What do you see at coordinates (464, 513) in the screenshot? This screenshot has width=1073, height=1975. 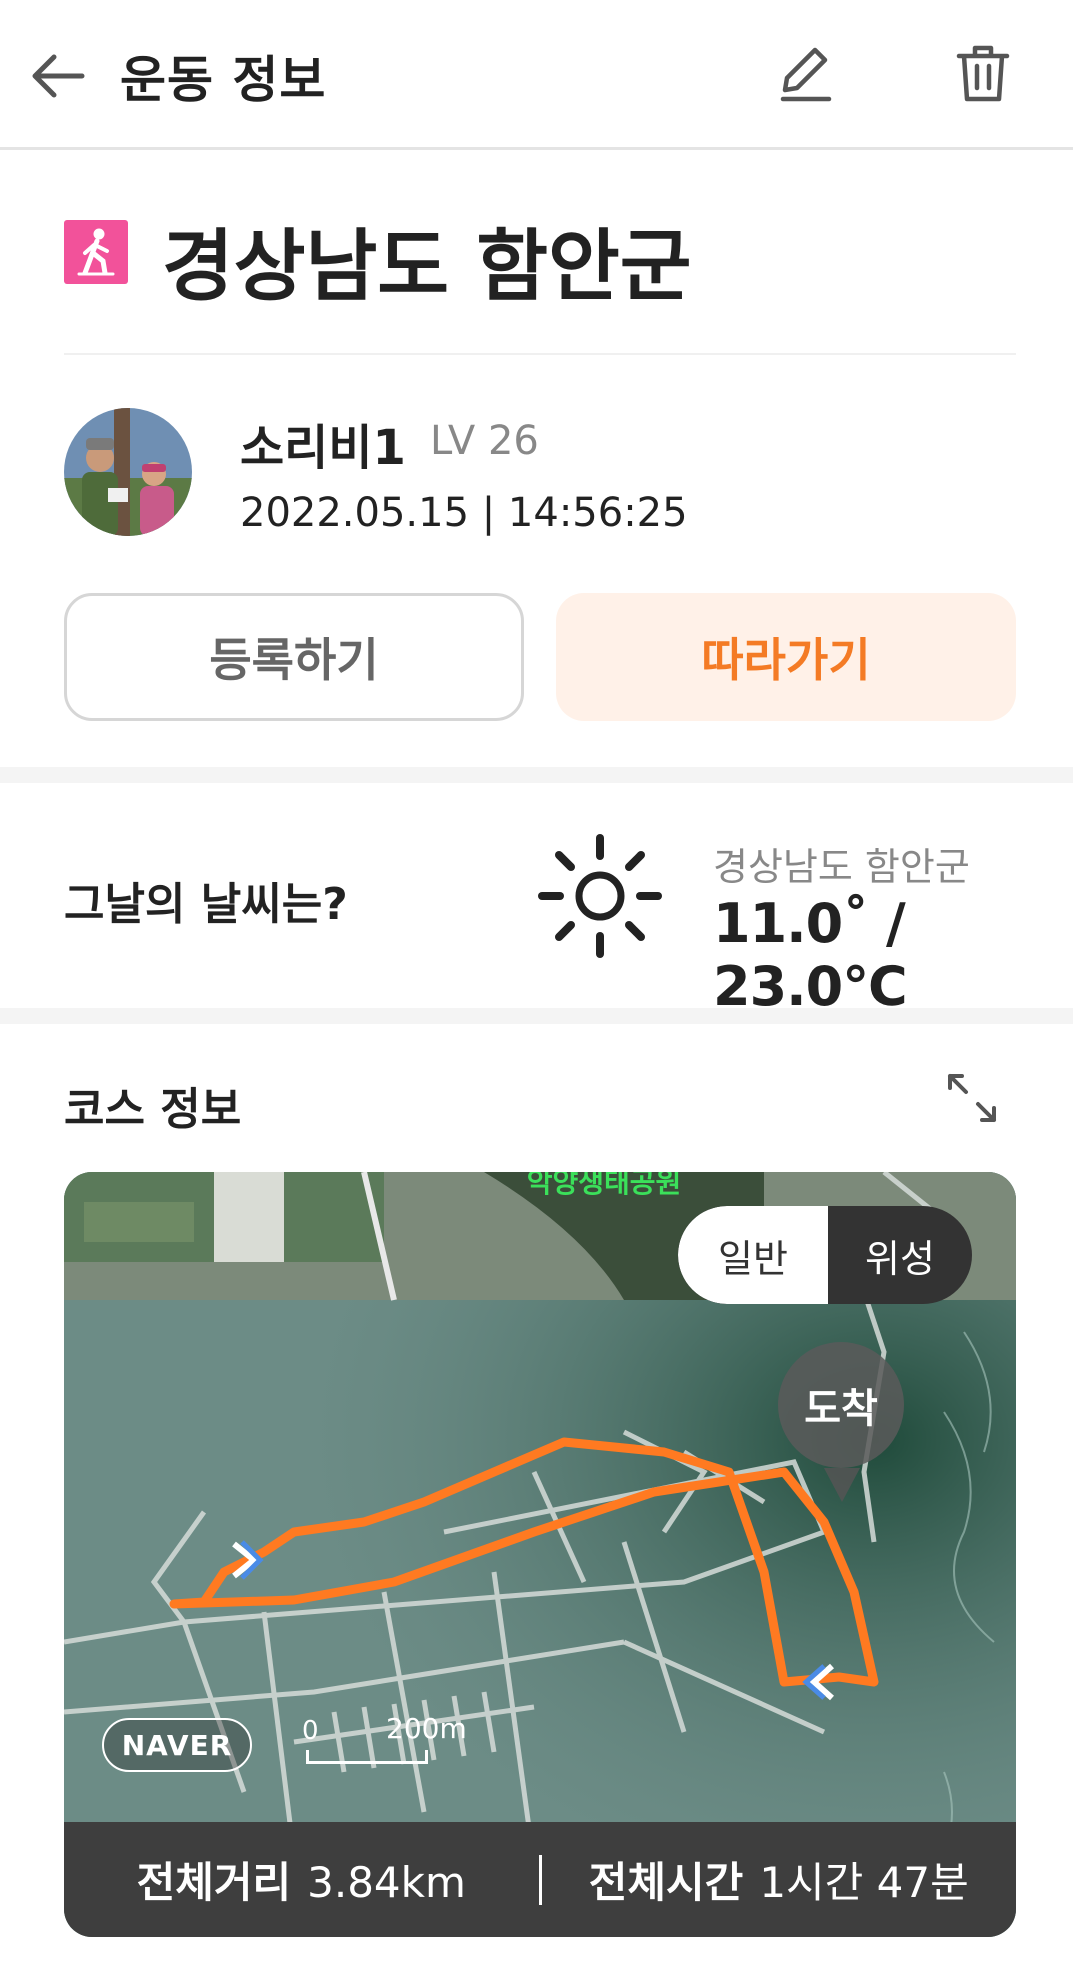 I see `activity-datetime: 2022.05.15 | 14:56:25` at bounding box center [464, 513].